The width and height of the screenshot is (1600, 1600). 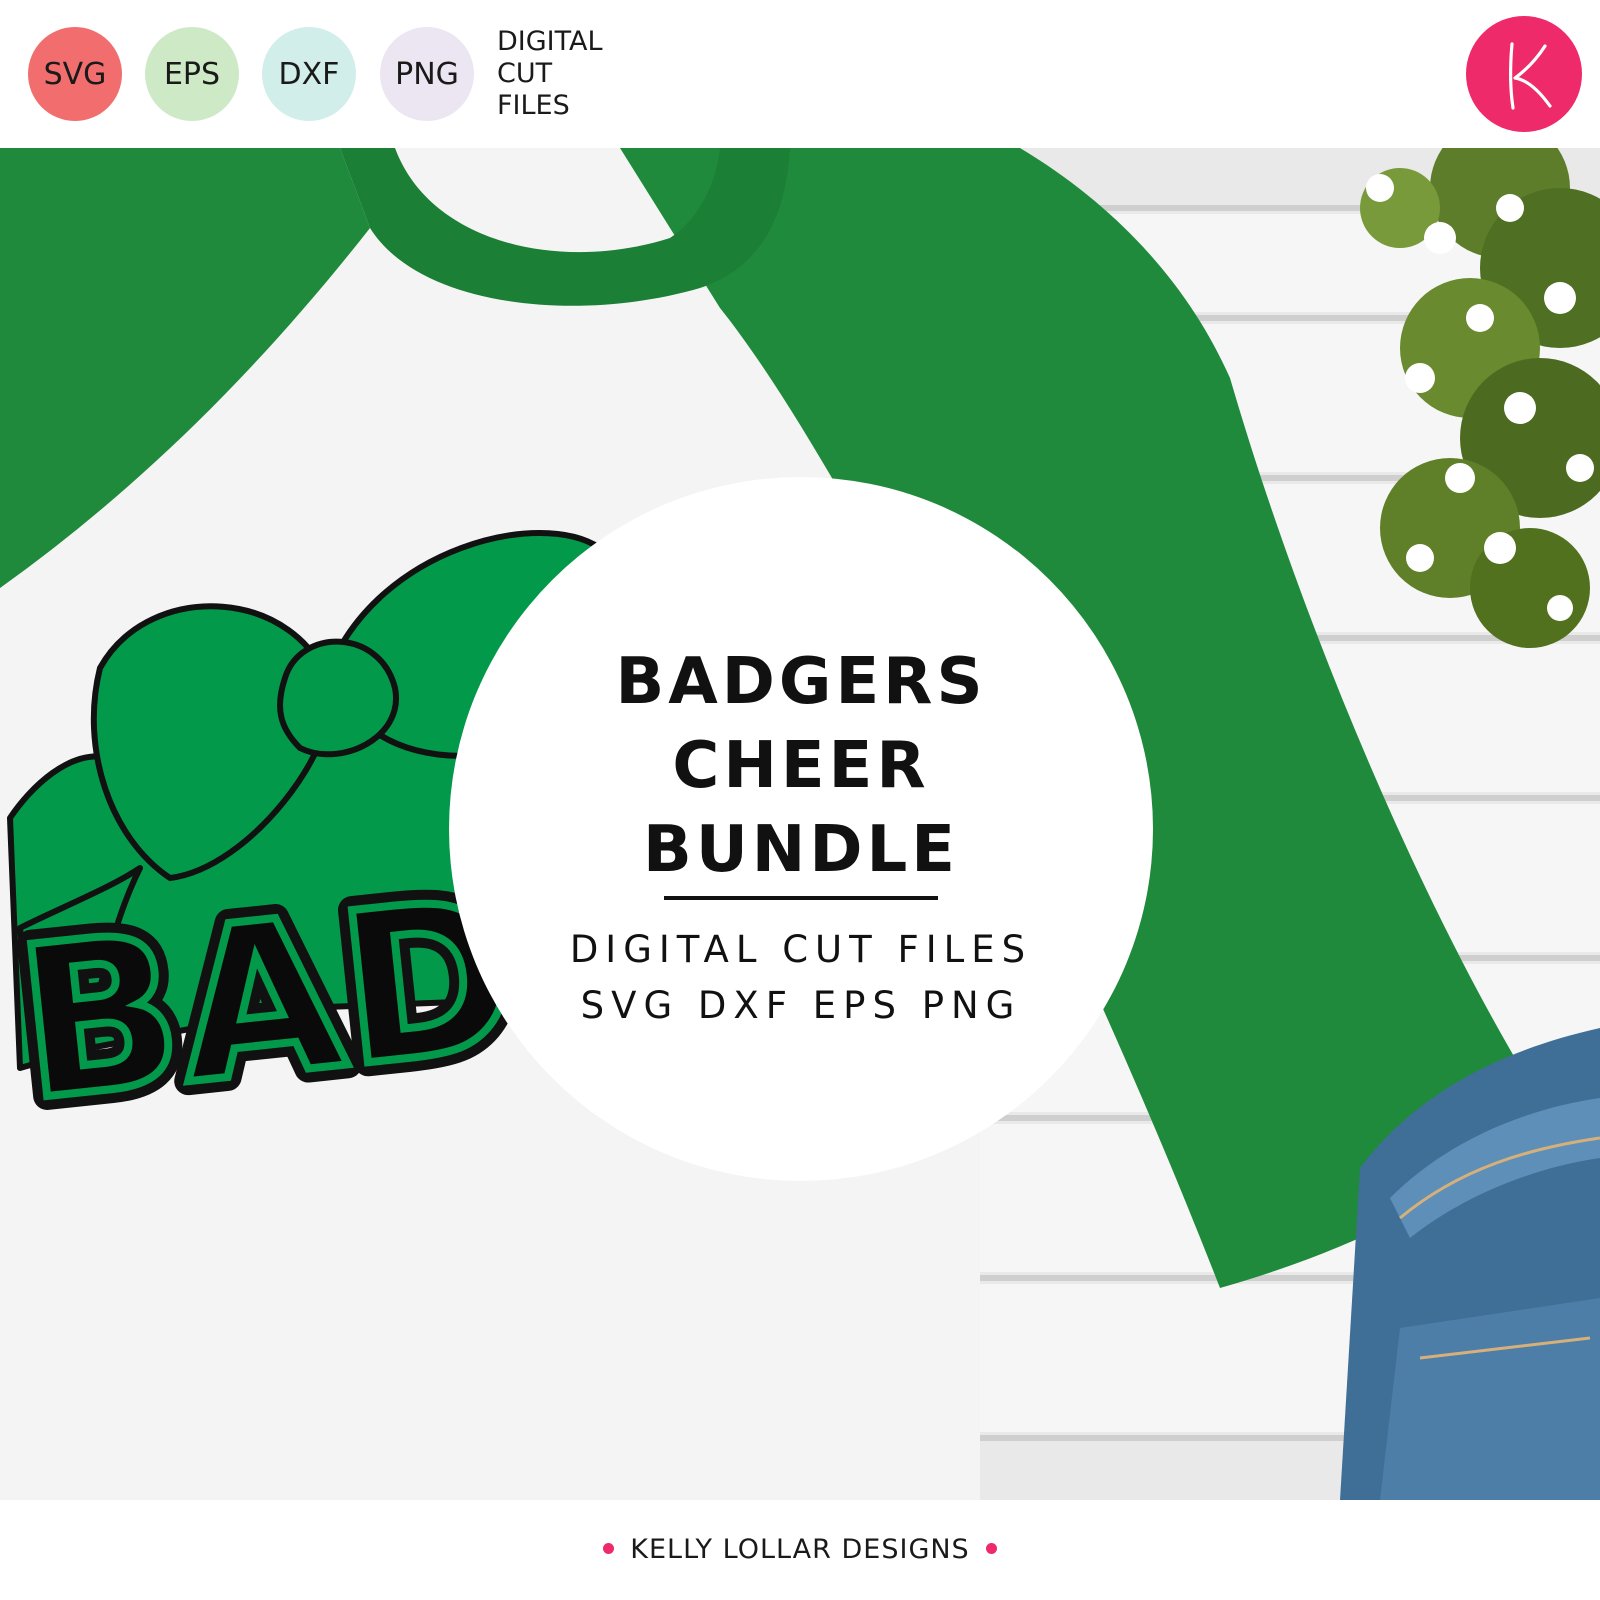 I want to click on footer-credit-text: KELLY LOLLAR DESIGNS, so click(x=800, y=1549).